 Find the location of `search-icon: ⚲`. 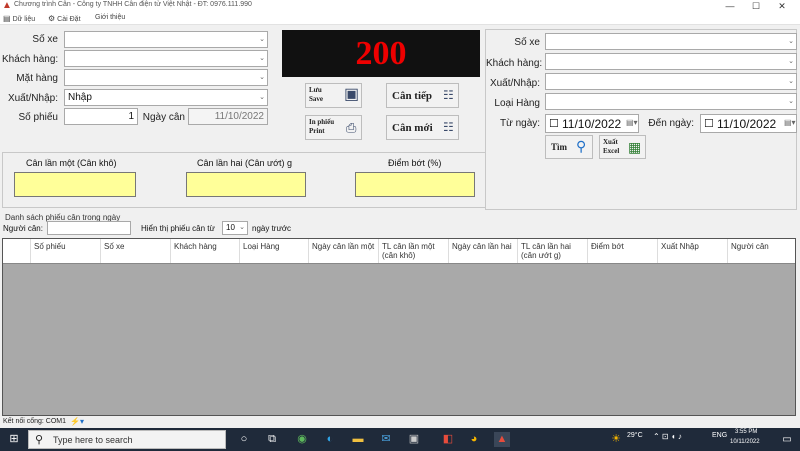

search-icon: ⚲ is located at coordinates (39, 440).